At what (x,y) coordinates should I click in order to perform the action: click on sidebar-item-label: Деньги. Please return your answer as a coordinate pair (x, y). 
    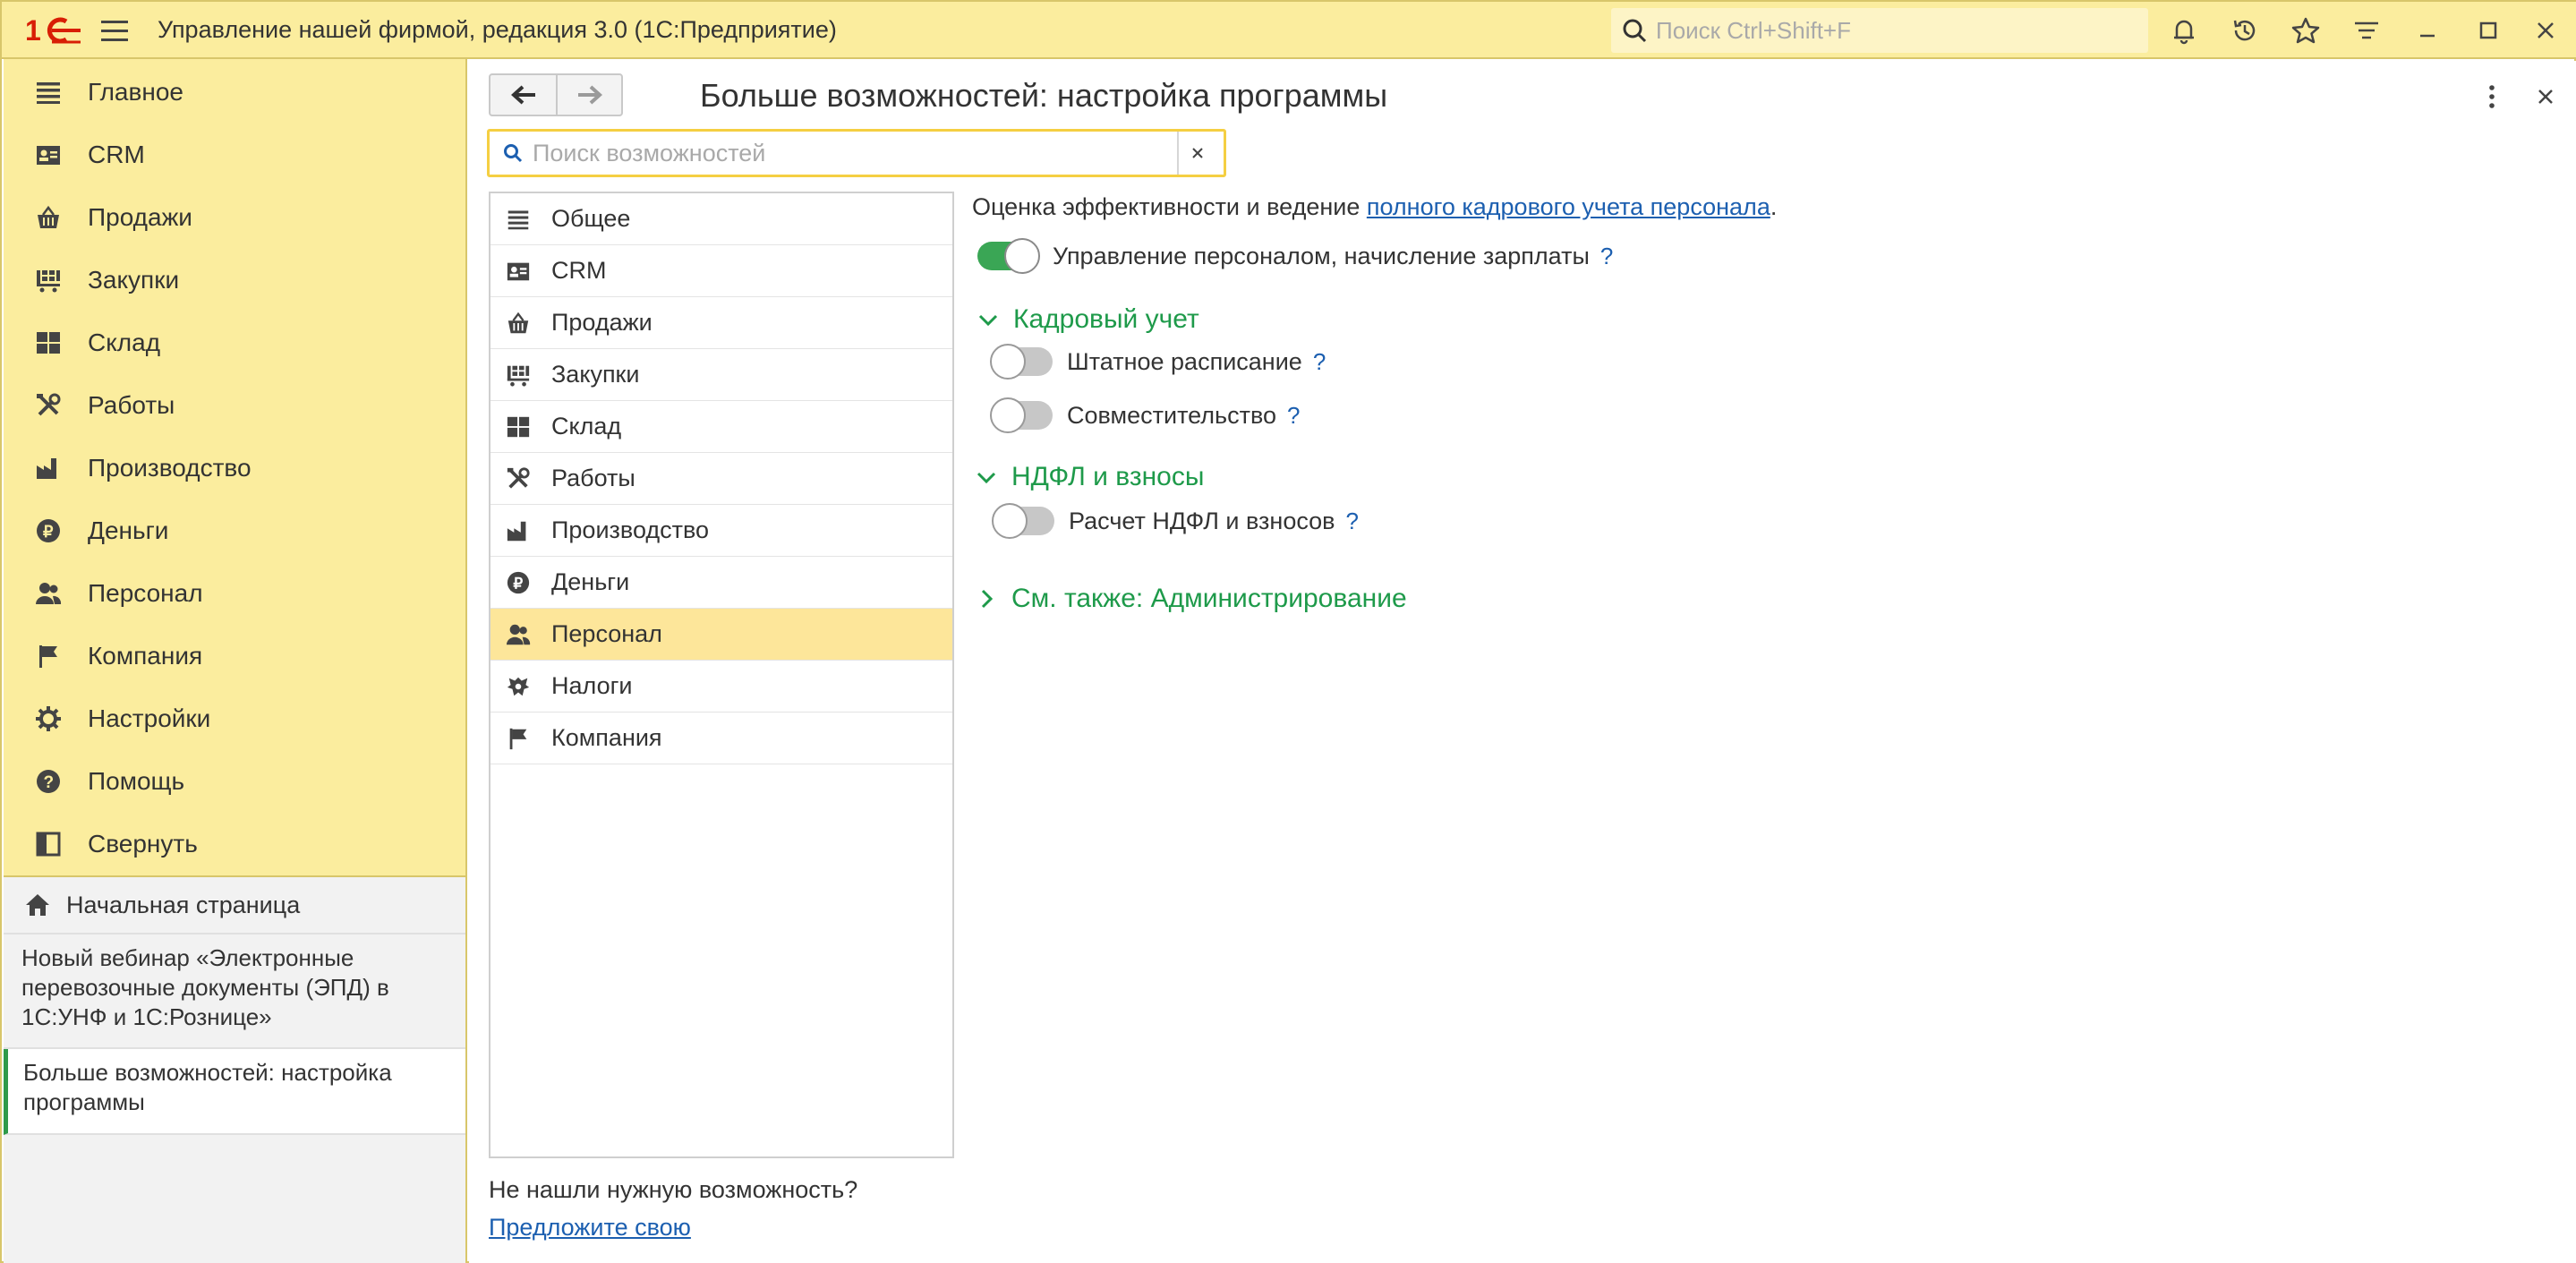
    Looking at the image, I should click on (128, 530).